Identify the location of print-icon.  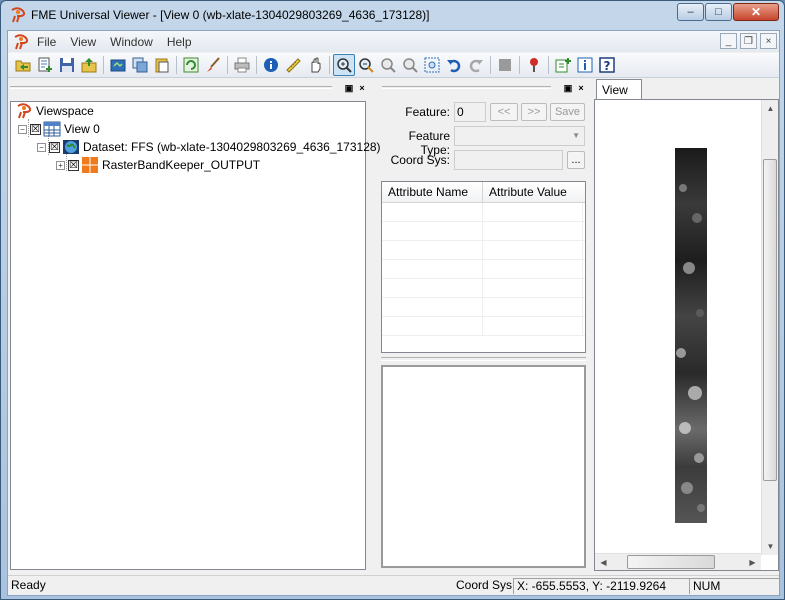
(242, 65).